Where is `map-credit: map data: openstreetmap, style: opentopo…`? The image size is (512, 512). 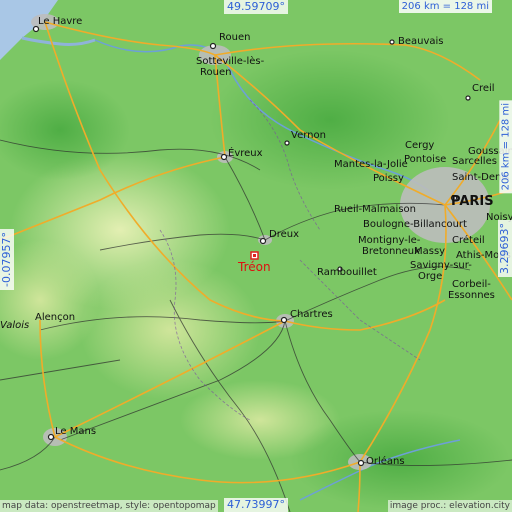 map-credit: map data: openstreetmap, style: opentopo… is located at coordinates (109, 506).